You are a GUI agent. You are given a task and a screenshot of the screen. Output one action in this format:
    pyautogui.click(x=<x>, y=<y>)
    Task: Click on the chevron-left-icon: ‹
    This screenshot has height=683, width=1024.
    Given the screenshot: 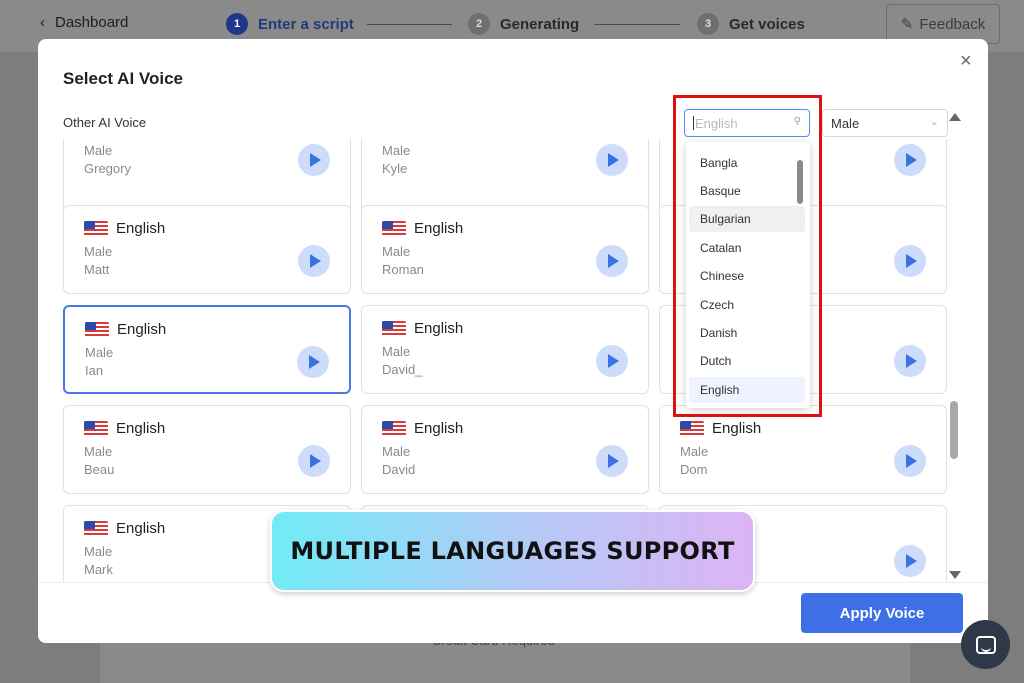 What is the action you would take?
    pyautogui.click(x=42, y=22)
    